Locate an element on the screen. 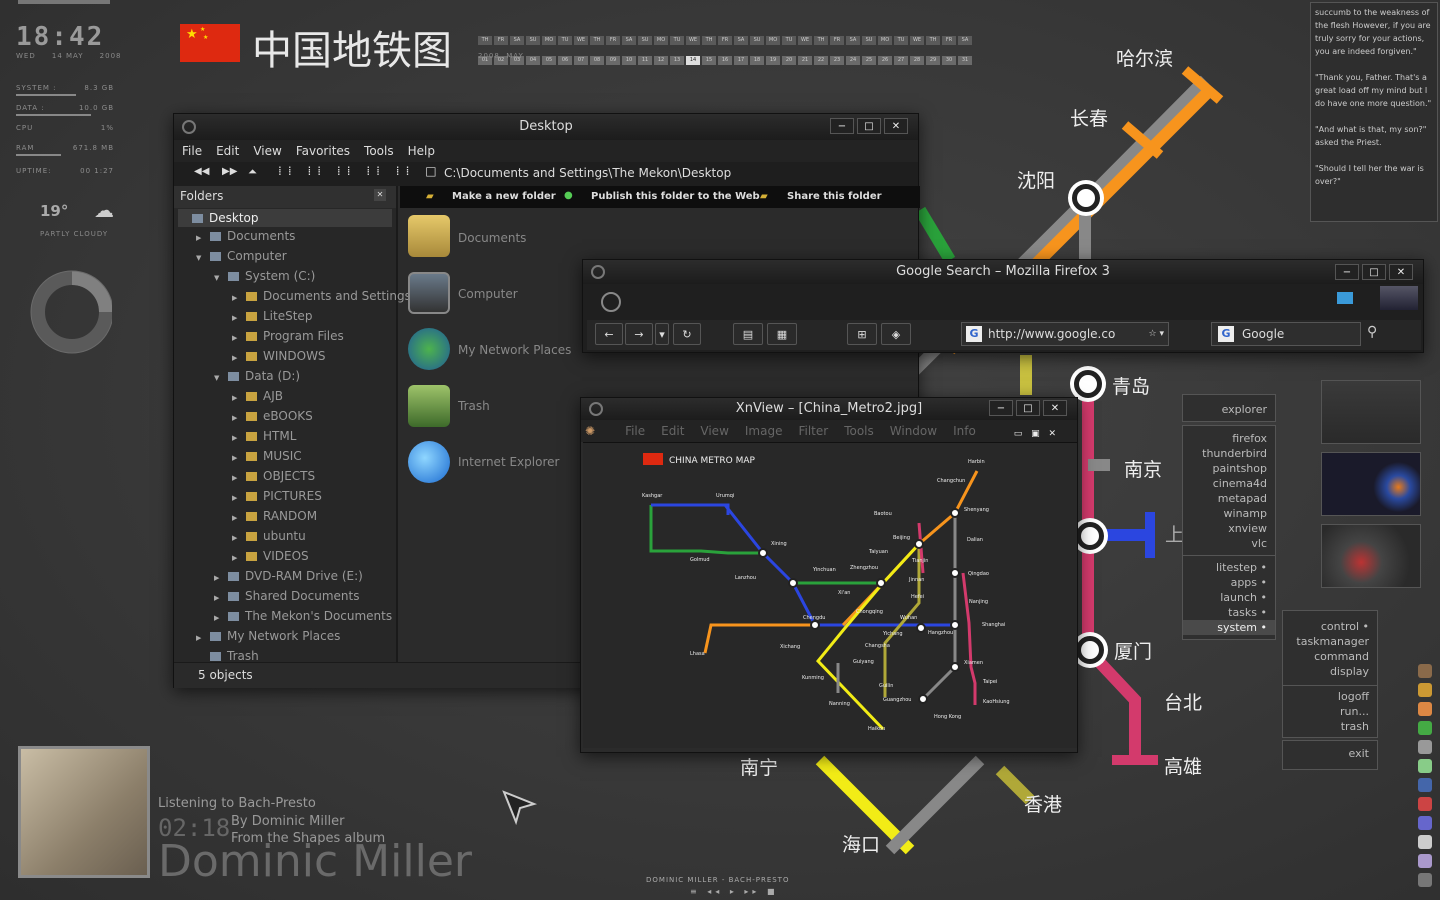 The width and height of the screenshot is (1440, 900). calendar-date: 04 is located at coordinates (533, 60).